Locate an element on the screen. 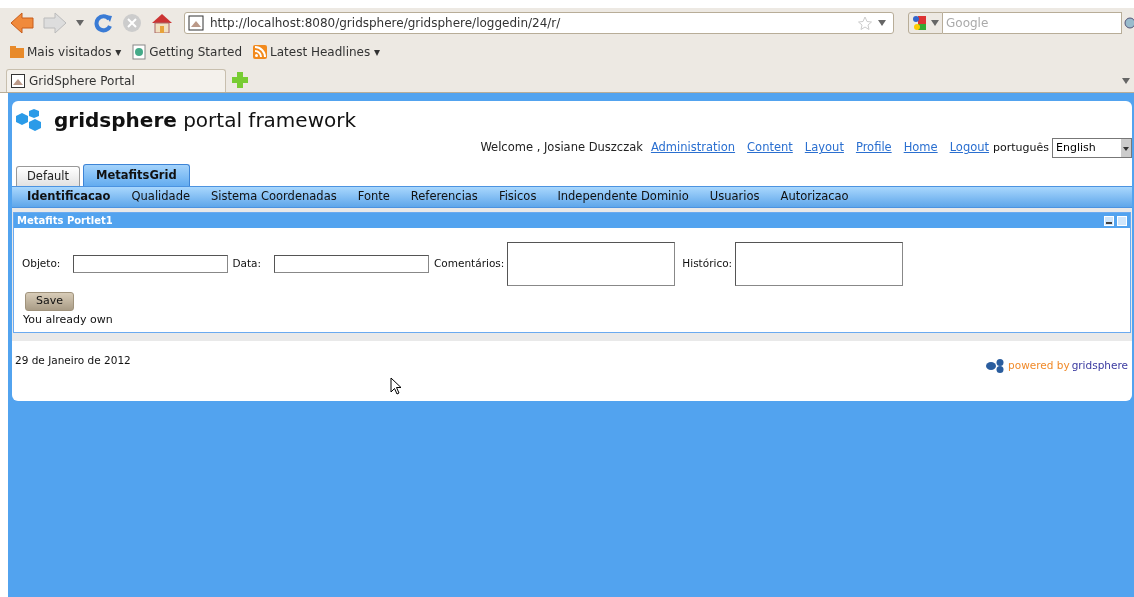  subtab: Identificacao is located at coordinates (69, 197).